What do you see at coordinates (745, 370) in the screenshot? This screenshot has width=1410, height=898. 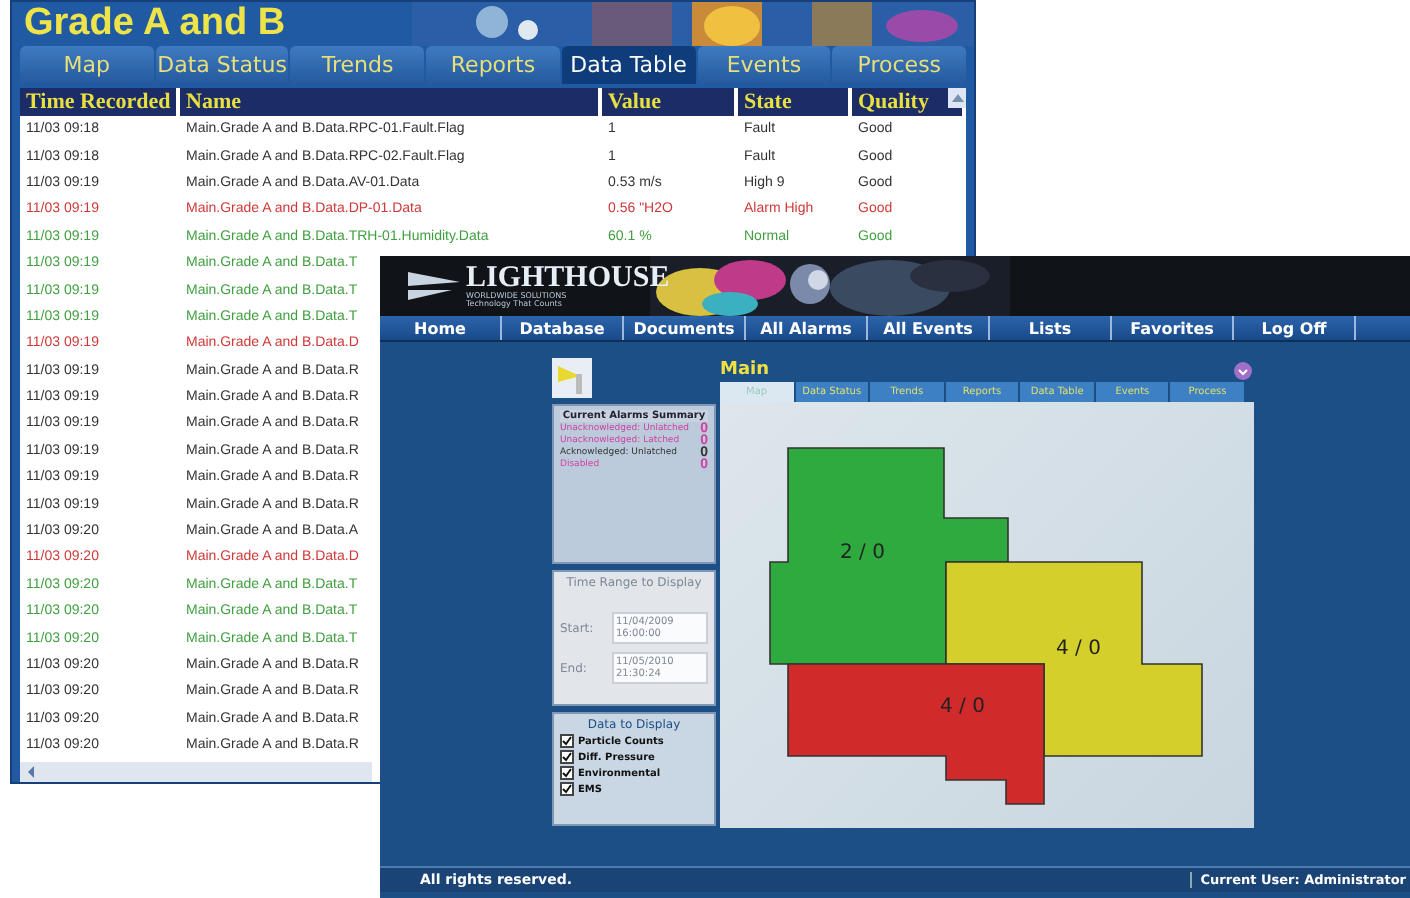 I see `page-title: Main` at bounding box center [745, 370].